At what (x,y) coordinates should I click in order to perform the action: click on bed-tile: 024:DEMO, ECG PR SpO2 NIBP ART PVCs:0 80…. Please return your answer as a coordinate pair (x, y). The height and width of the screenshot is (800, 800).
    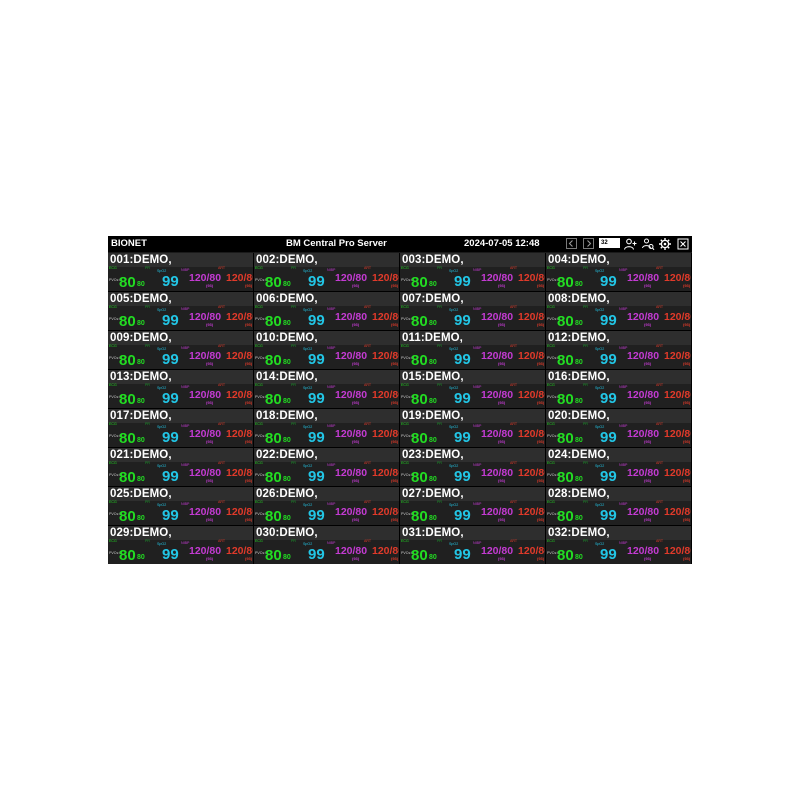
    Looking at the image, I should click on (618, 467).